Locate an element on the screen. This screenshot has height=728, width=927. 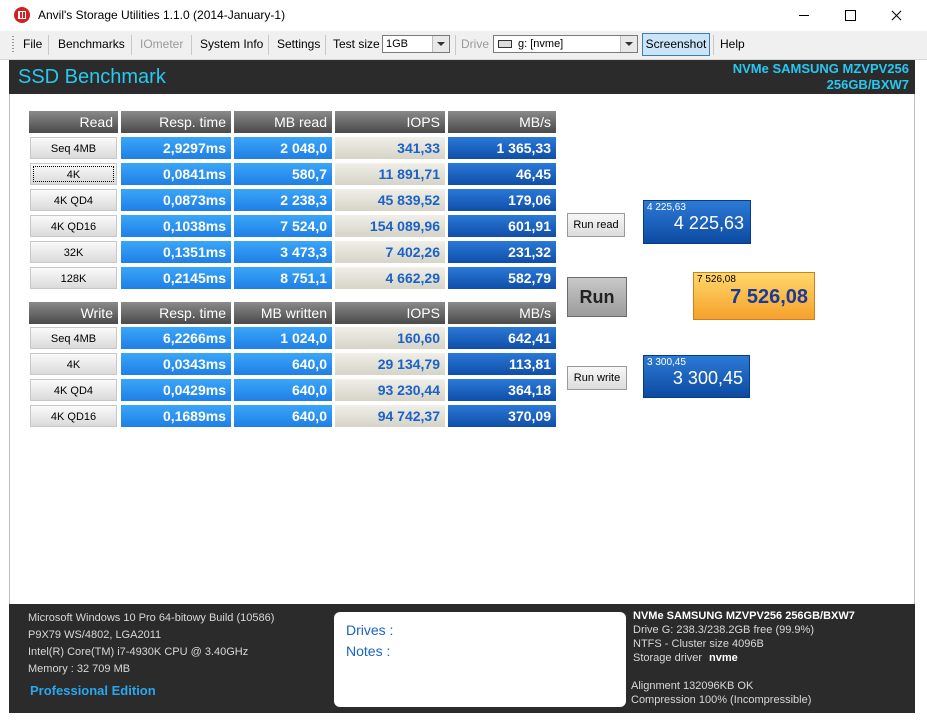
read-header-label: Read is located at coordinates (73, 122).